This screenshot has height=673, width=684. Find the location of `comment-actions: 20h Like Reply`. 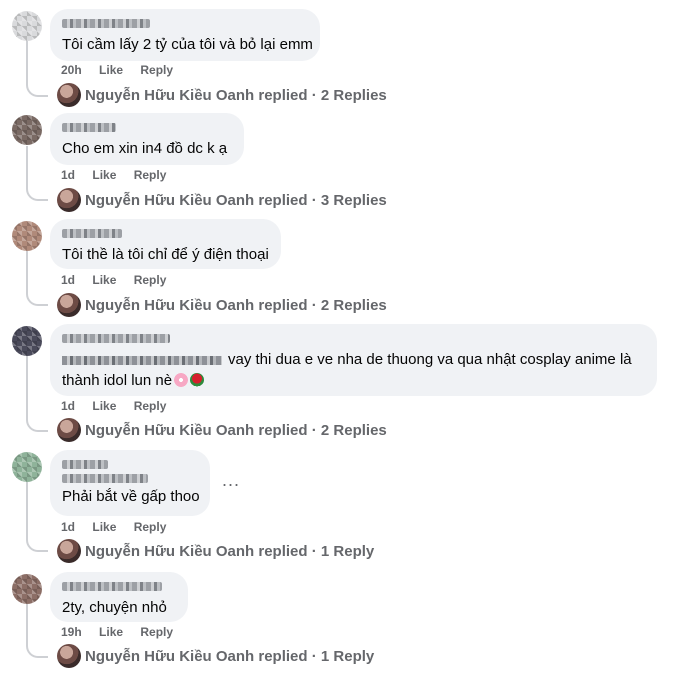

comment-actions: 20h Like Reply is located at coordinates (124, 70).